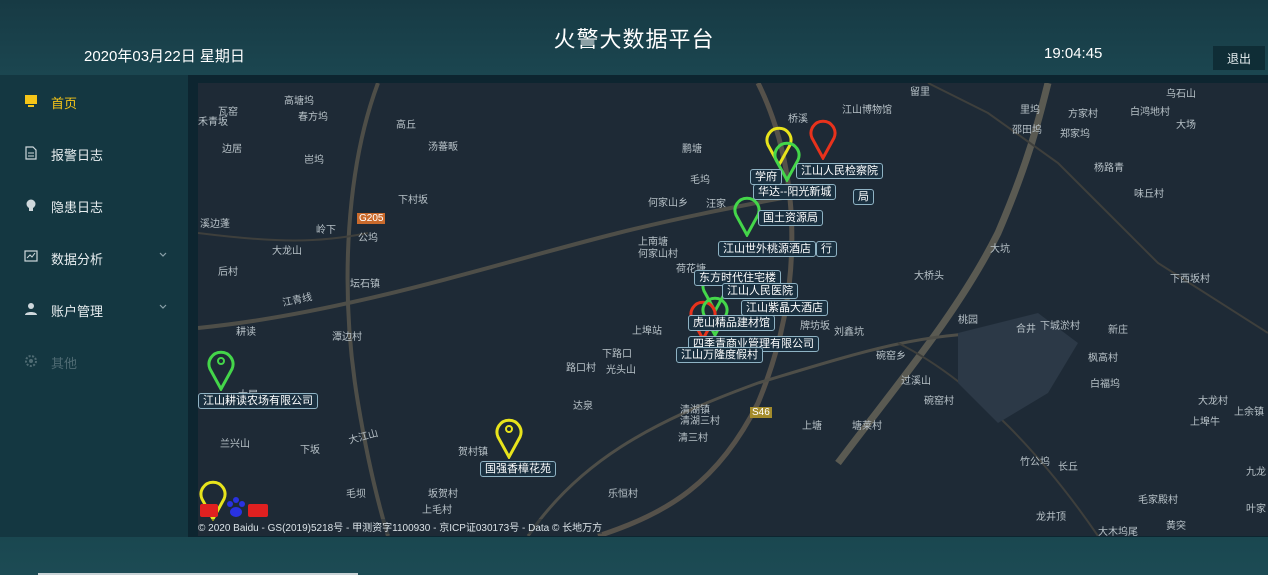 The image size is (1268, 575). Describe the element at coordinates (849, 332) in the screenshot. I see `map-place-label: 刘鑫坑` at that location.